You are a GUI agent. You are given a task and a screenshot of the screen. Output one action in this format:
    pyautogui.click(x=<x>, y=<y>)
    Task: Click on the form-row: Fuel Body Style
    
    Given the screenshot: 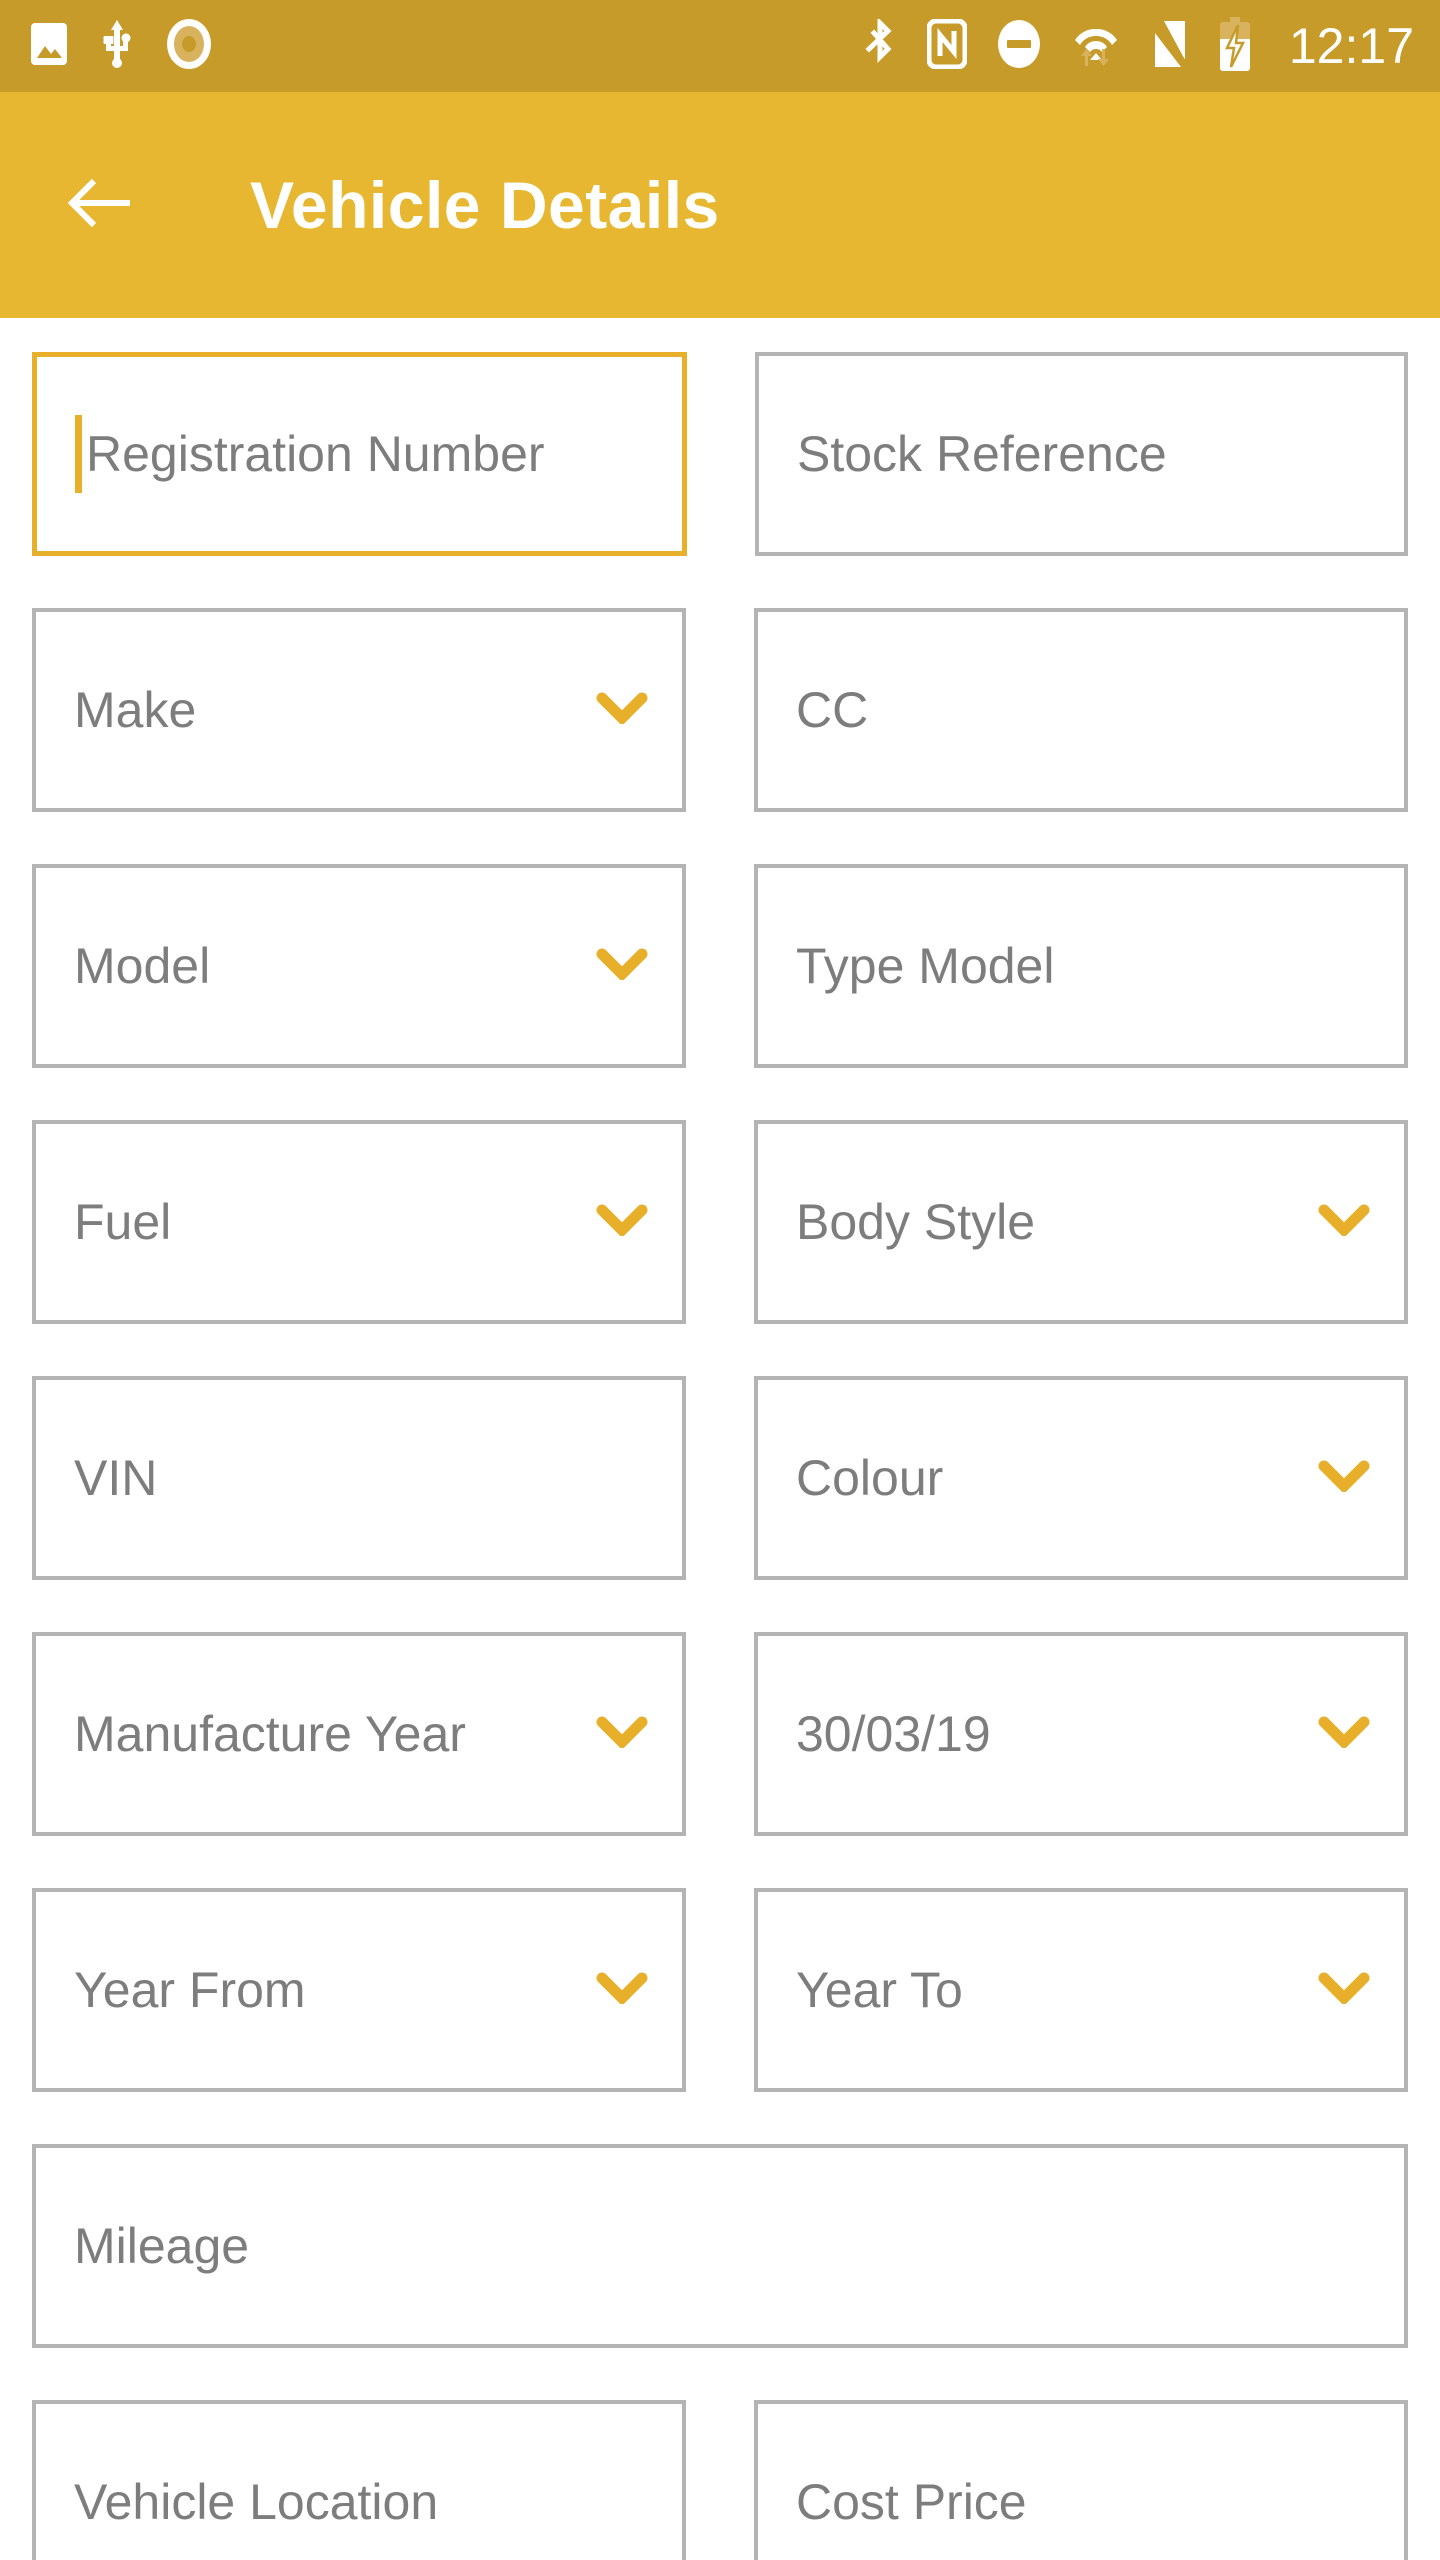 What is the action you would take?
    pyautogui.click(x=720, y=1222)
    